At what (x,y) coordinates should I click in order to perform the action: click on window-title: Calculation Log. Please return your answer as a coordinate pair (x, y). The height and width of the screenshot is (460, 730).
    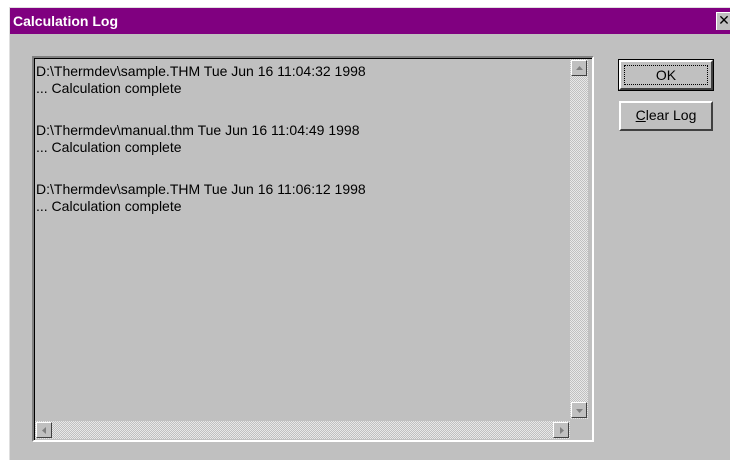
    Looking at the image, I should click on (65, 21).